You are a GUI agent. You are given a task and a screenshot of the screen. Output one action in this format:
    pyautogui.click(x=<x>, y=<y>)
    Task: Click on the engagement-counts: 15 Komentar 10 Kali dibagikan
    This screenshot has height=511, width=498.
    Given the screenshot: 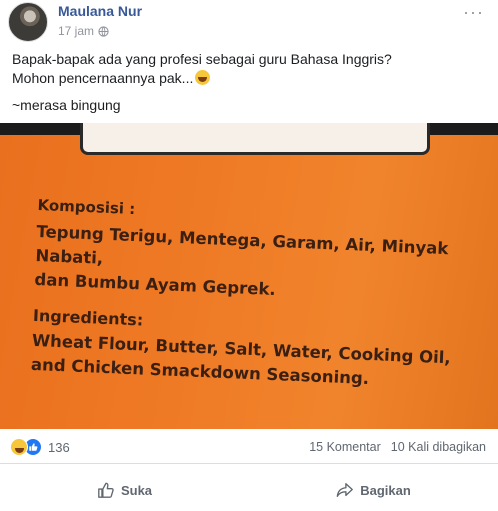 What is the action you would take?
    pyautogui.click(x=397, y=447)
    